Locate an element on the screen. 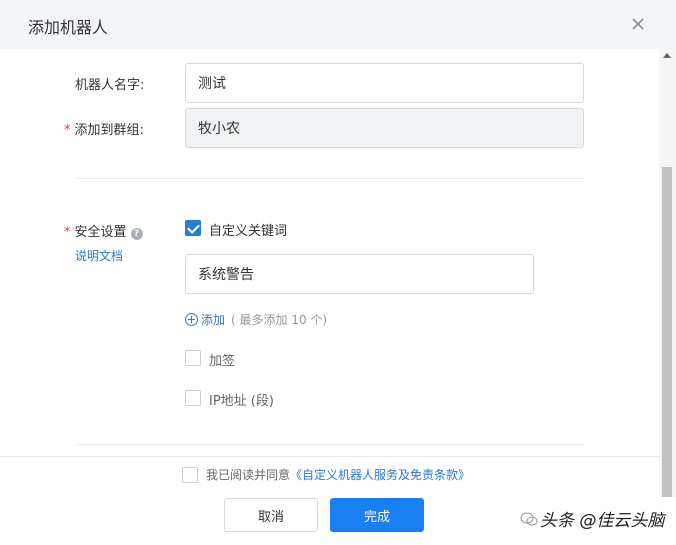 This screenshot has height=545, width=676. dialog-title: 添加机器人 is located at coordinates (68, 27).